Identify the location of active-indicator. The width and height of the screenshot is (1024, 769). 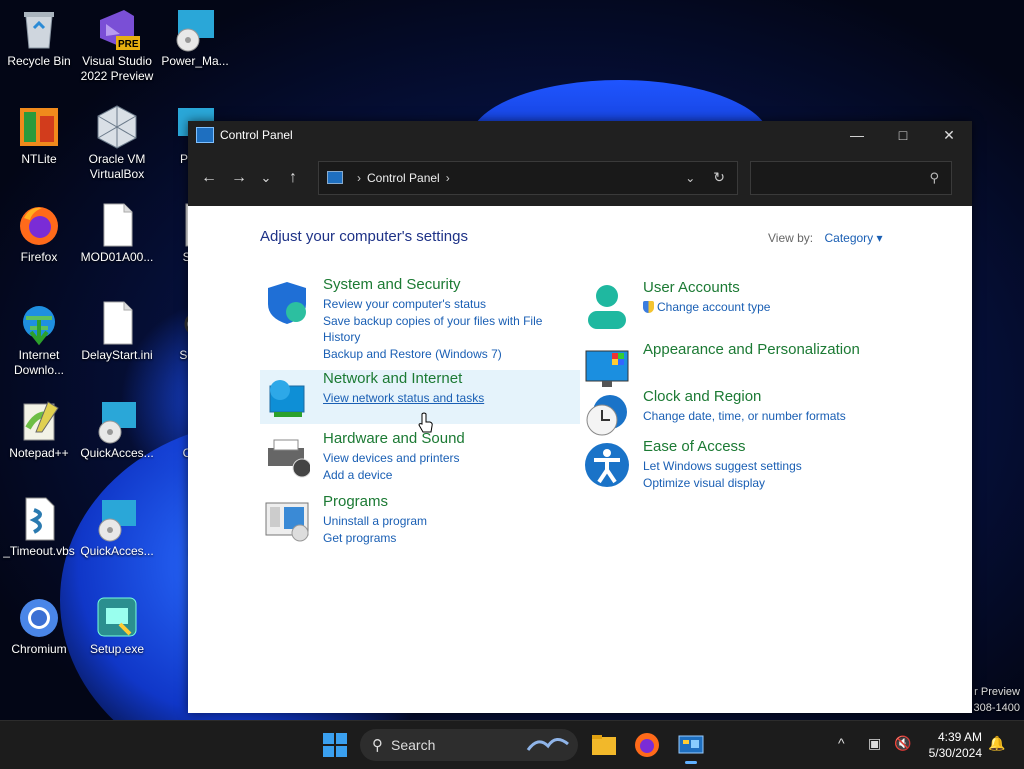
(691, 762).